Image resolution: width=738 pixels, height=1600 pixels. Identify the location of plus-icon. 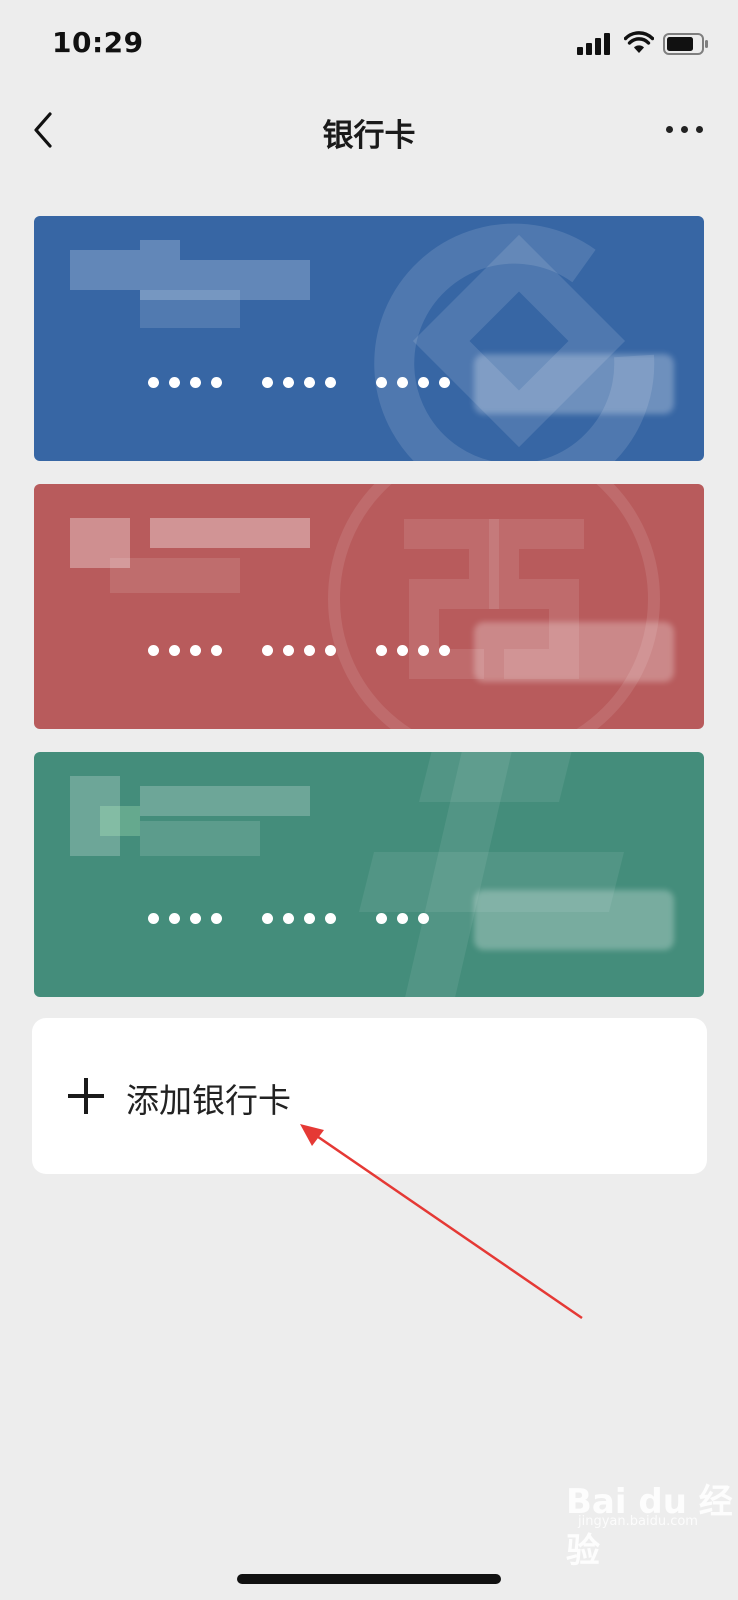
(86, 1096).